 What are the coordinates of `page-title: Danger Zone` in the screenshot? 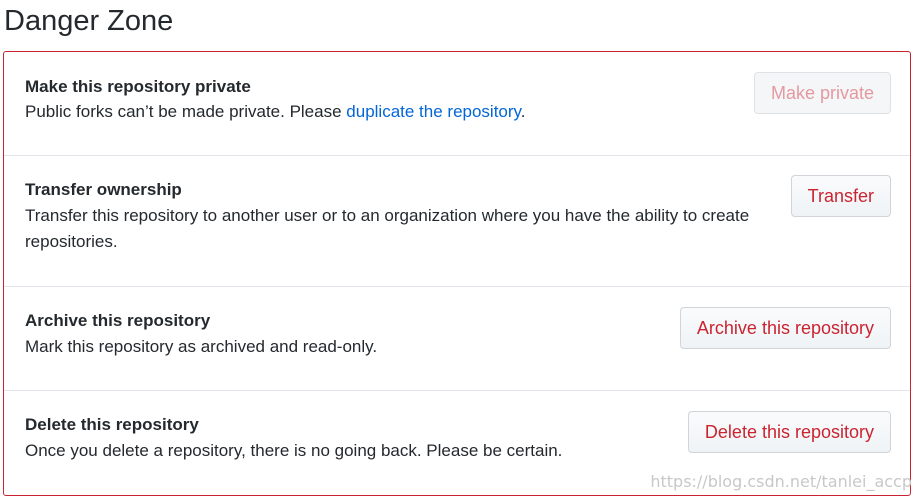 It's located at (89, 21).